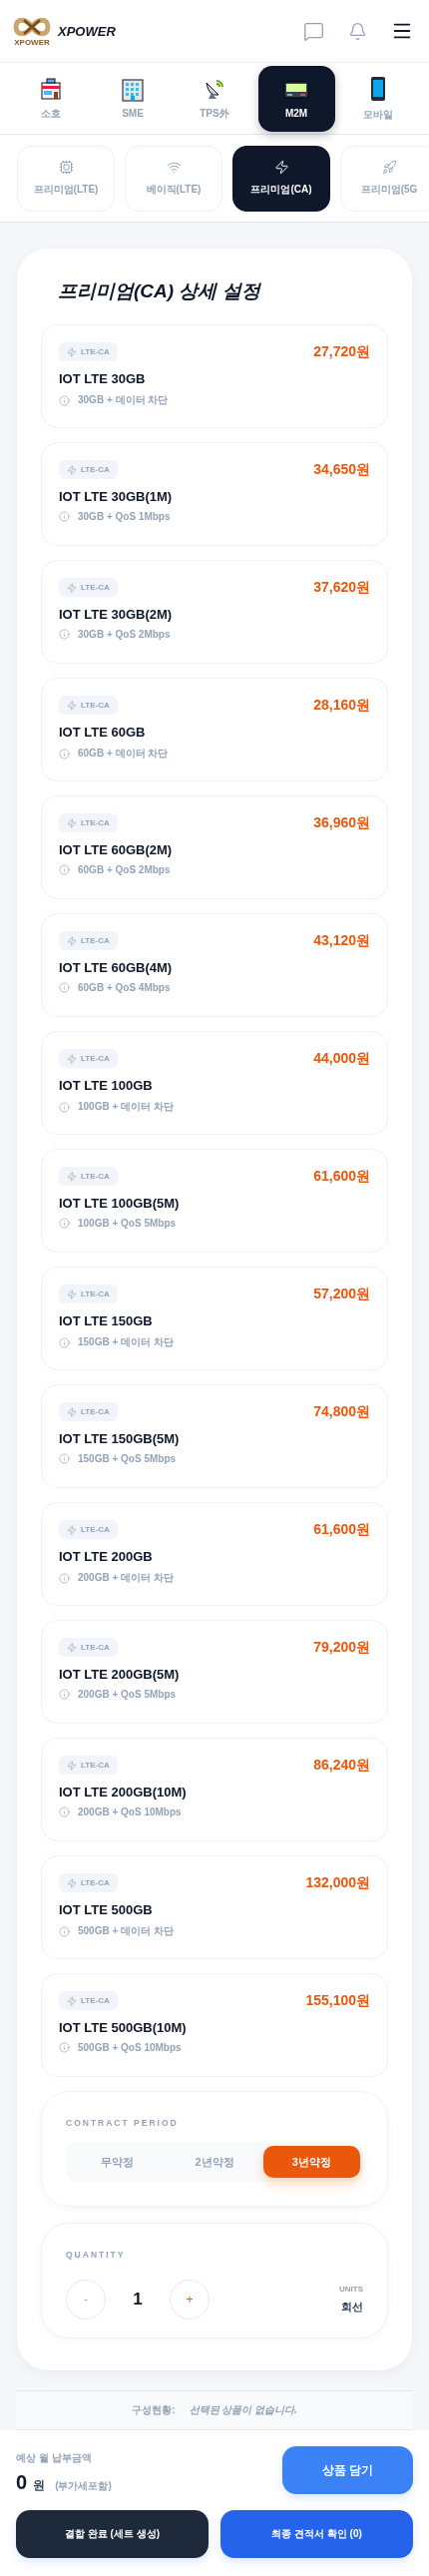  I want to click on plan-card: LTE-CA 44,000원 IOT LTE 100GB 100GB + 데이터 차단, so click(214, 1083).